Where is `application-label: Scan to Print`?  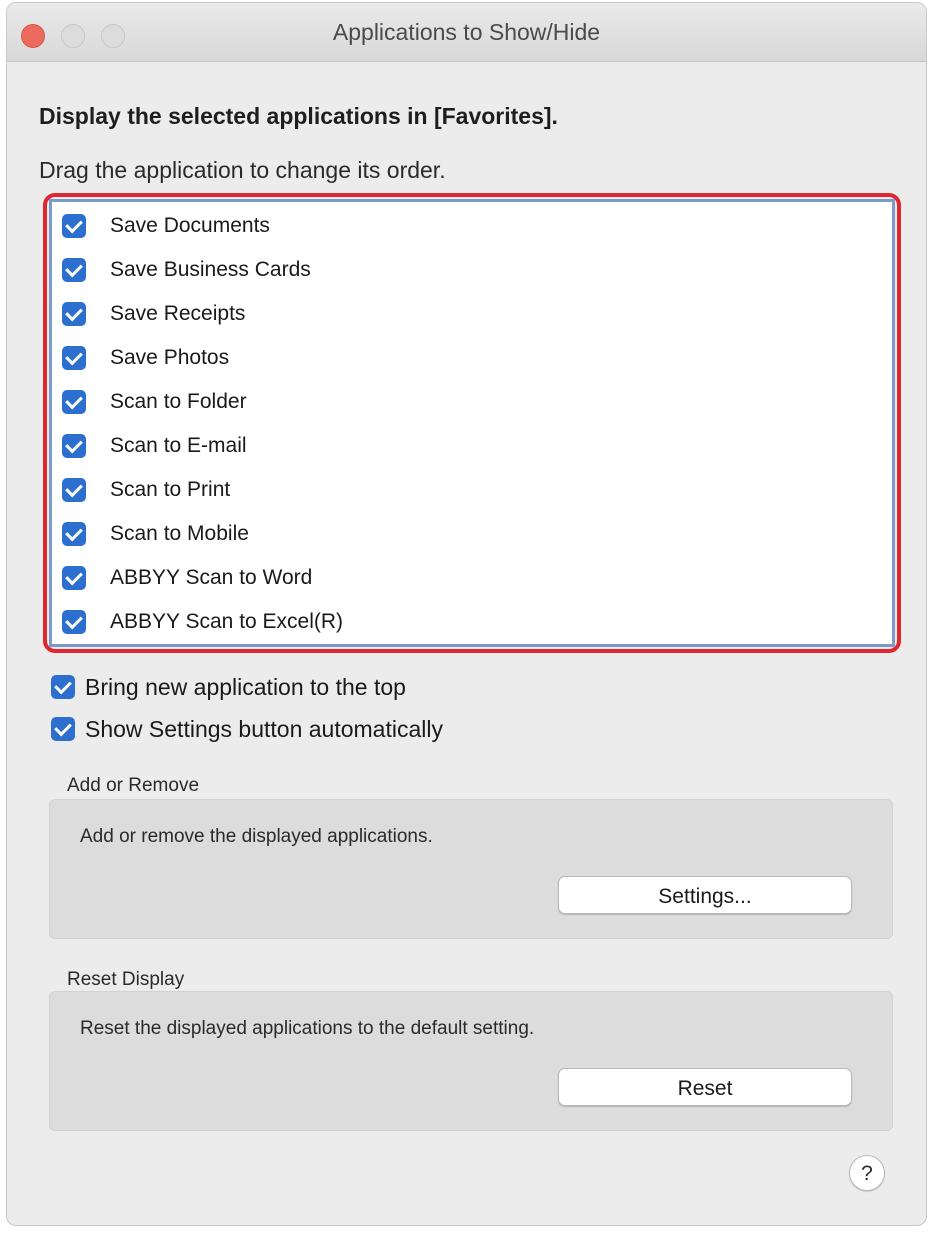
application-label: Scan to Print is located at coordinates (170, 489).